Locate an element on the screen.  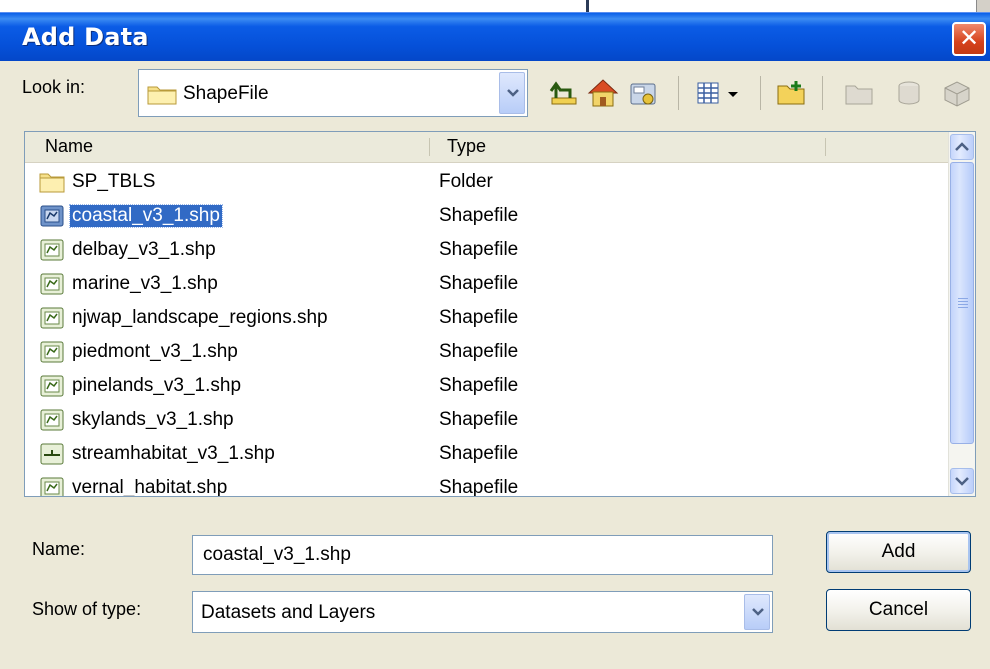
show-of-type-combo: Datasets and Layers is located at coordinates (482, 612).